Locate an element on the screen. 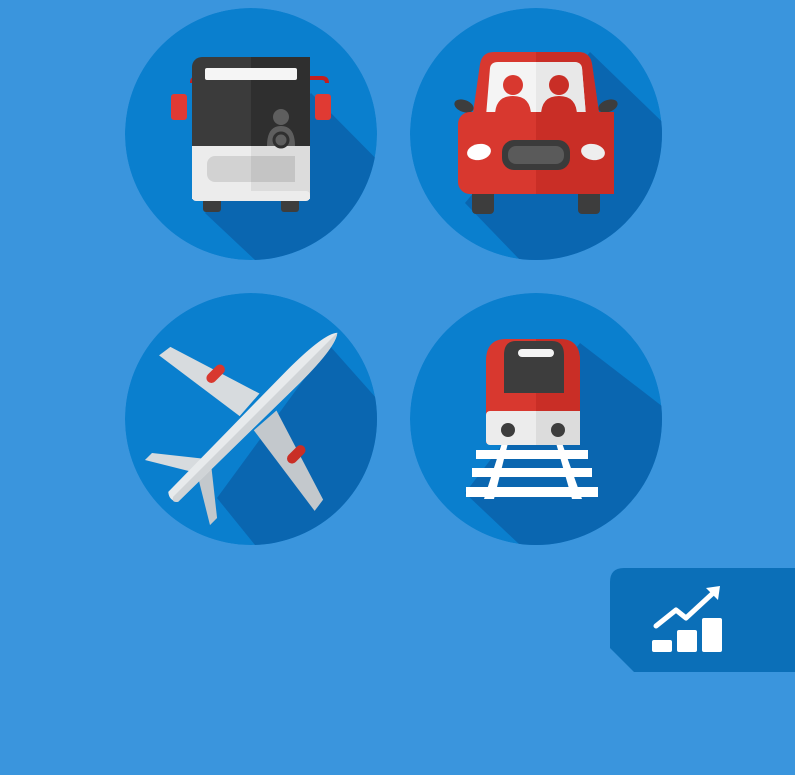  airplane-tile is located at coordinates (251, 419).